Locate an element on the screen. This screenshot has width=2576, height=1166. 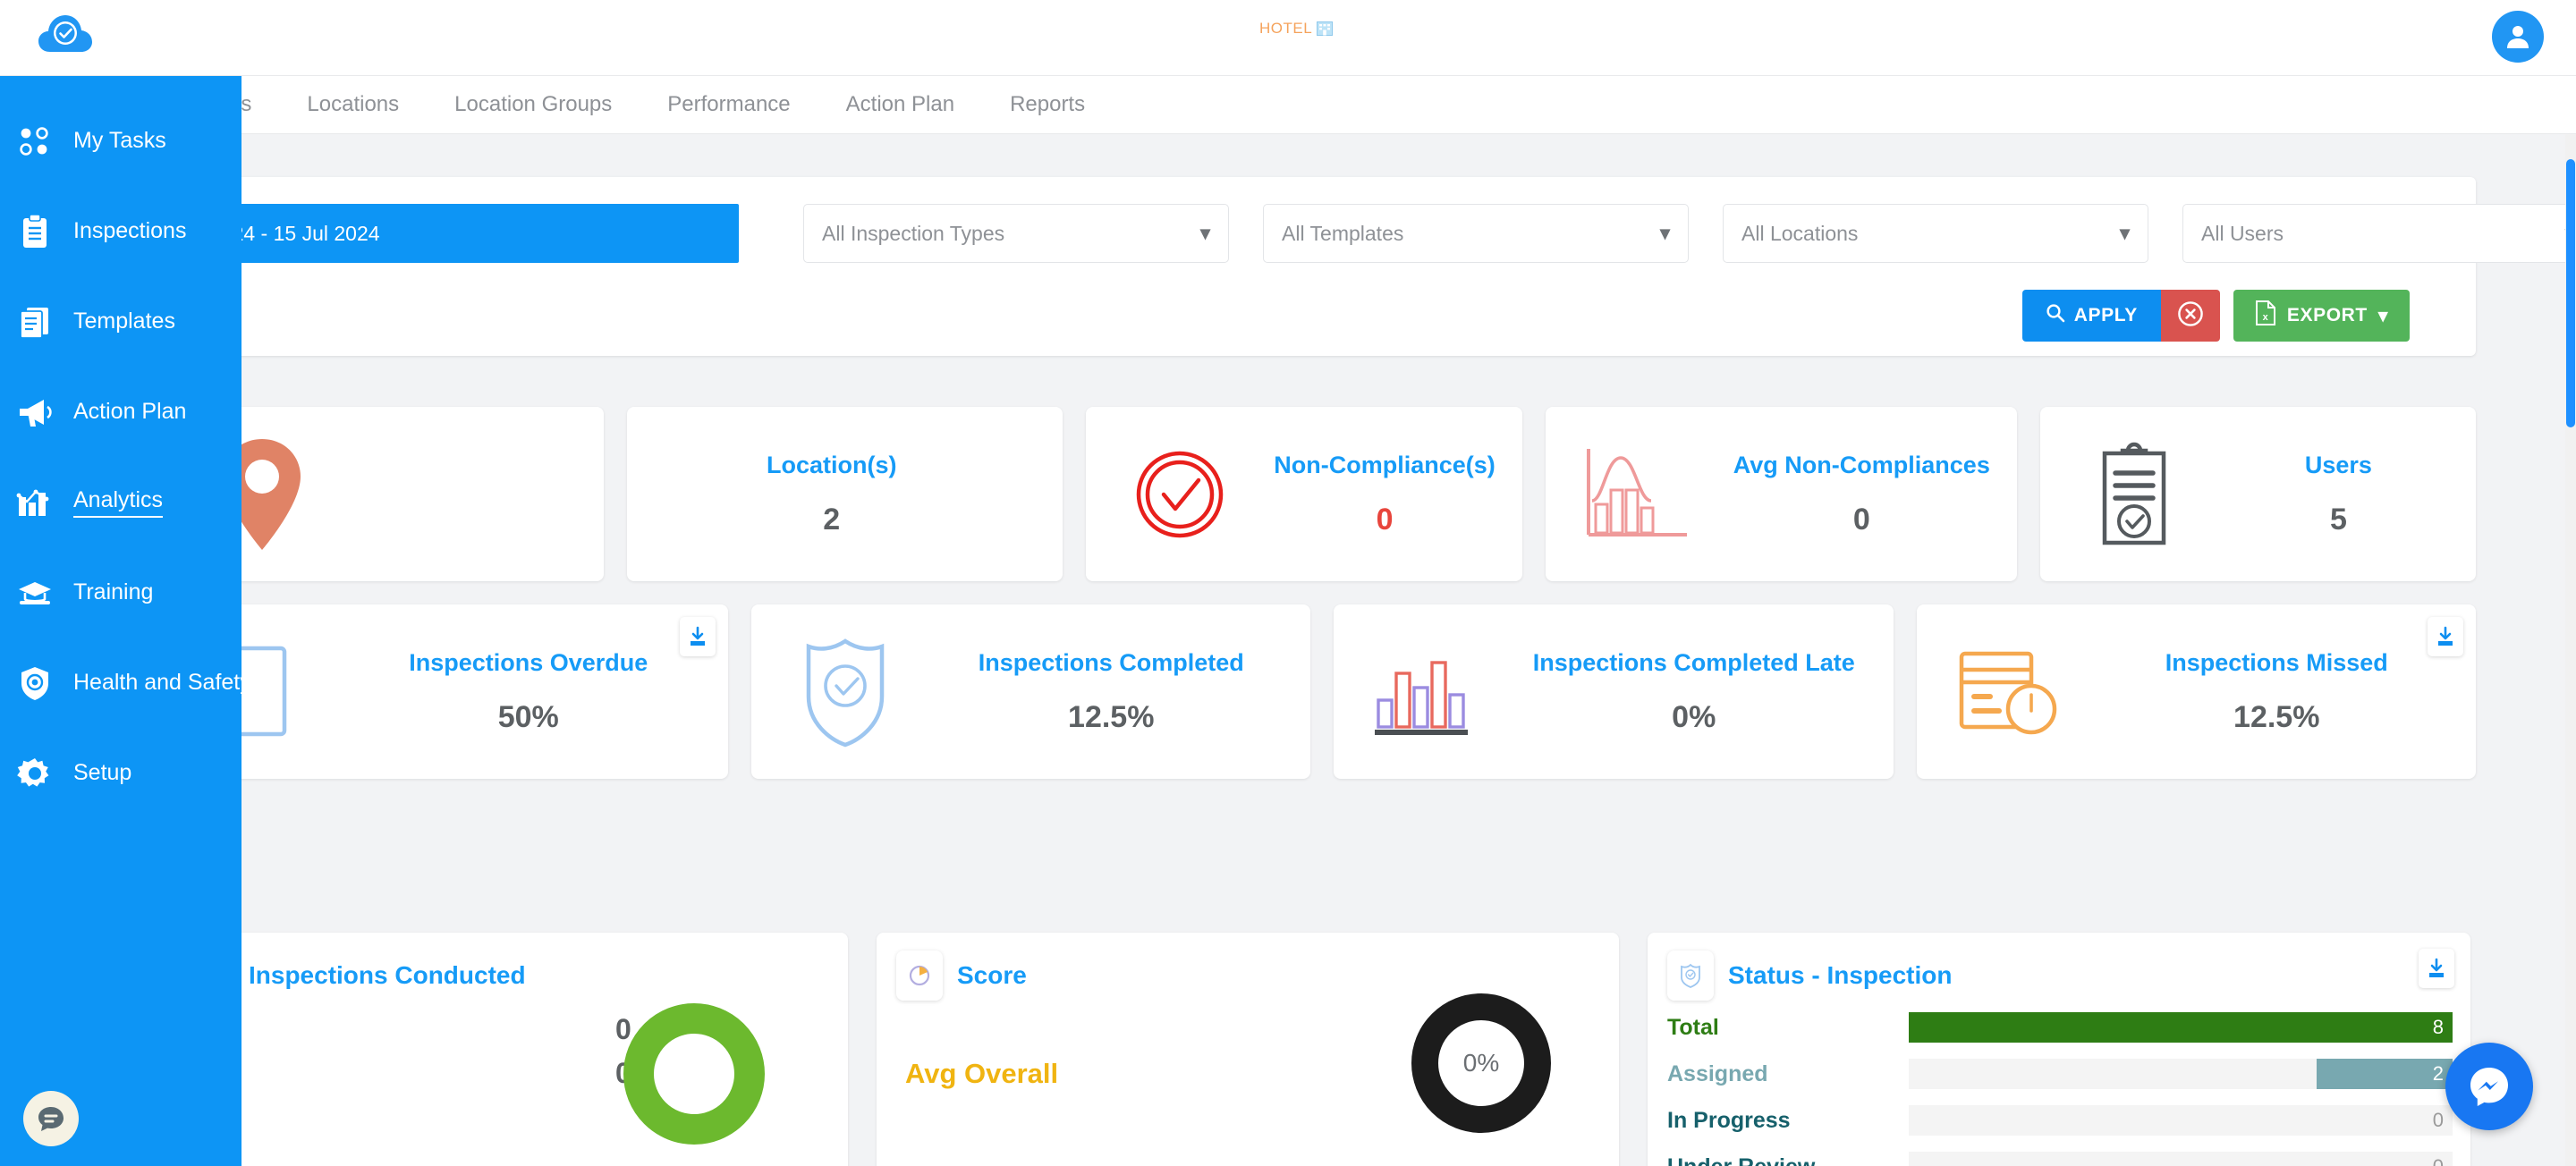
graduation-cap-icon is located at coordinates (35, 593).